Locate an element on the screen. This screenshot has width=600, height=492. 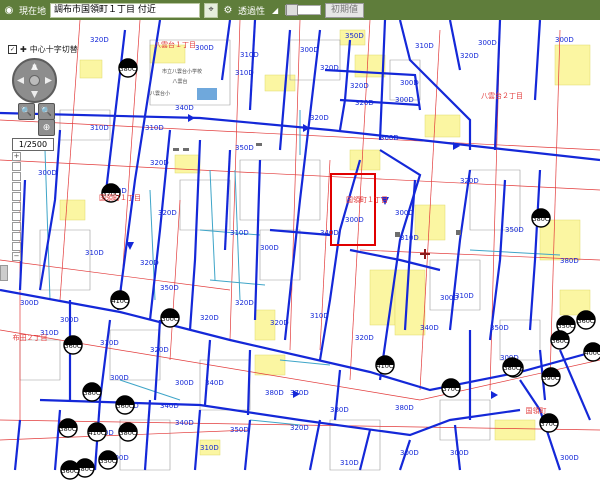
facility-label: 市立八雲台小学校 is located at coordinates (182, 71).